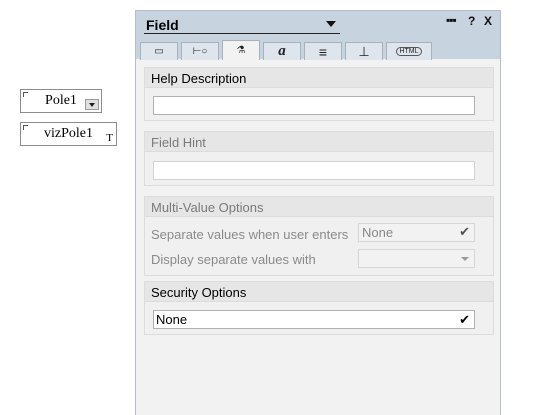  I want to click on title-underline, so click(242, 33).